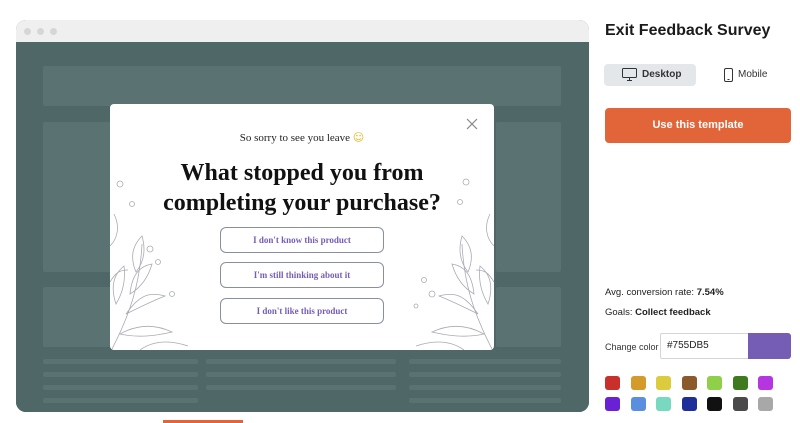 This screenshot has width=800, height=423. I want to click on close-icon, so click(472, 124).